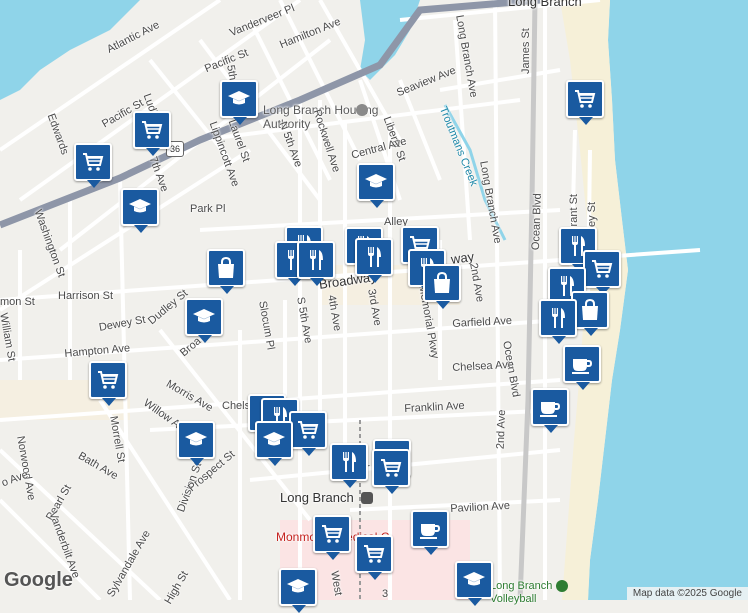 This screenshot has width=748, height=613. I want to click on volleyball-icon, so click(562, 586).